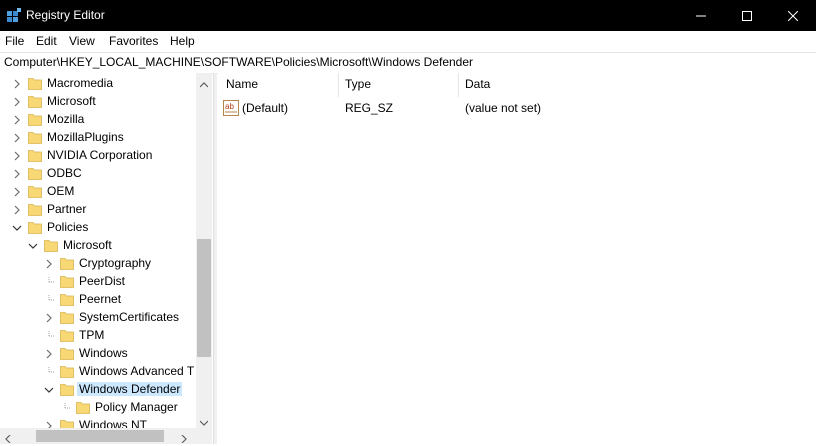  What do you see at coordinates (358, 84) in the screenshot?
I see `column-header-type: Type` at bounding box center [358, 84].